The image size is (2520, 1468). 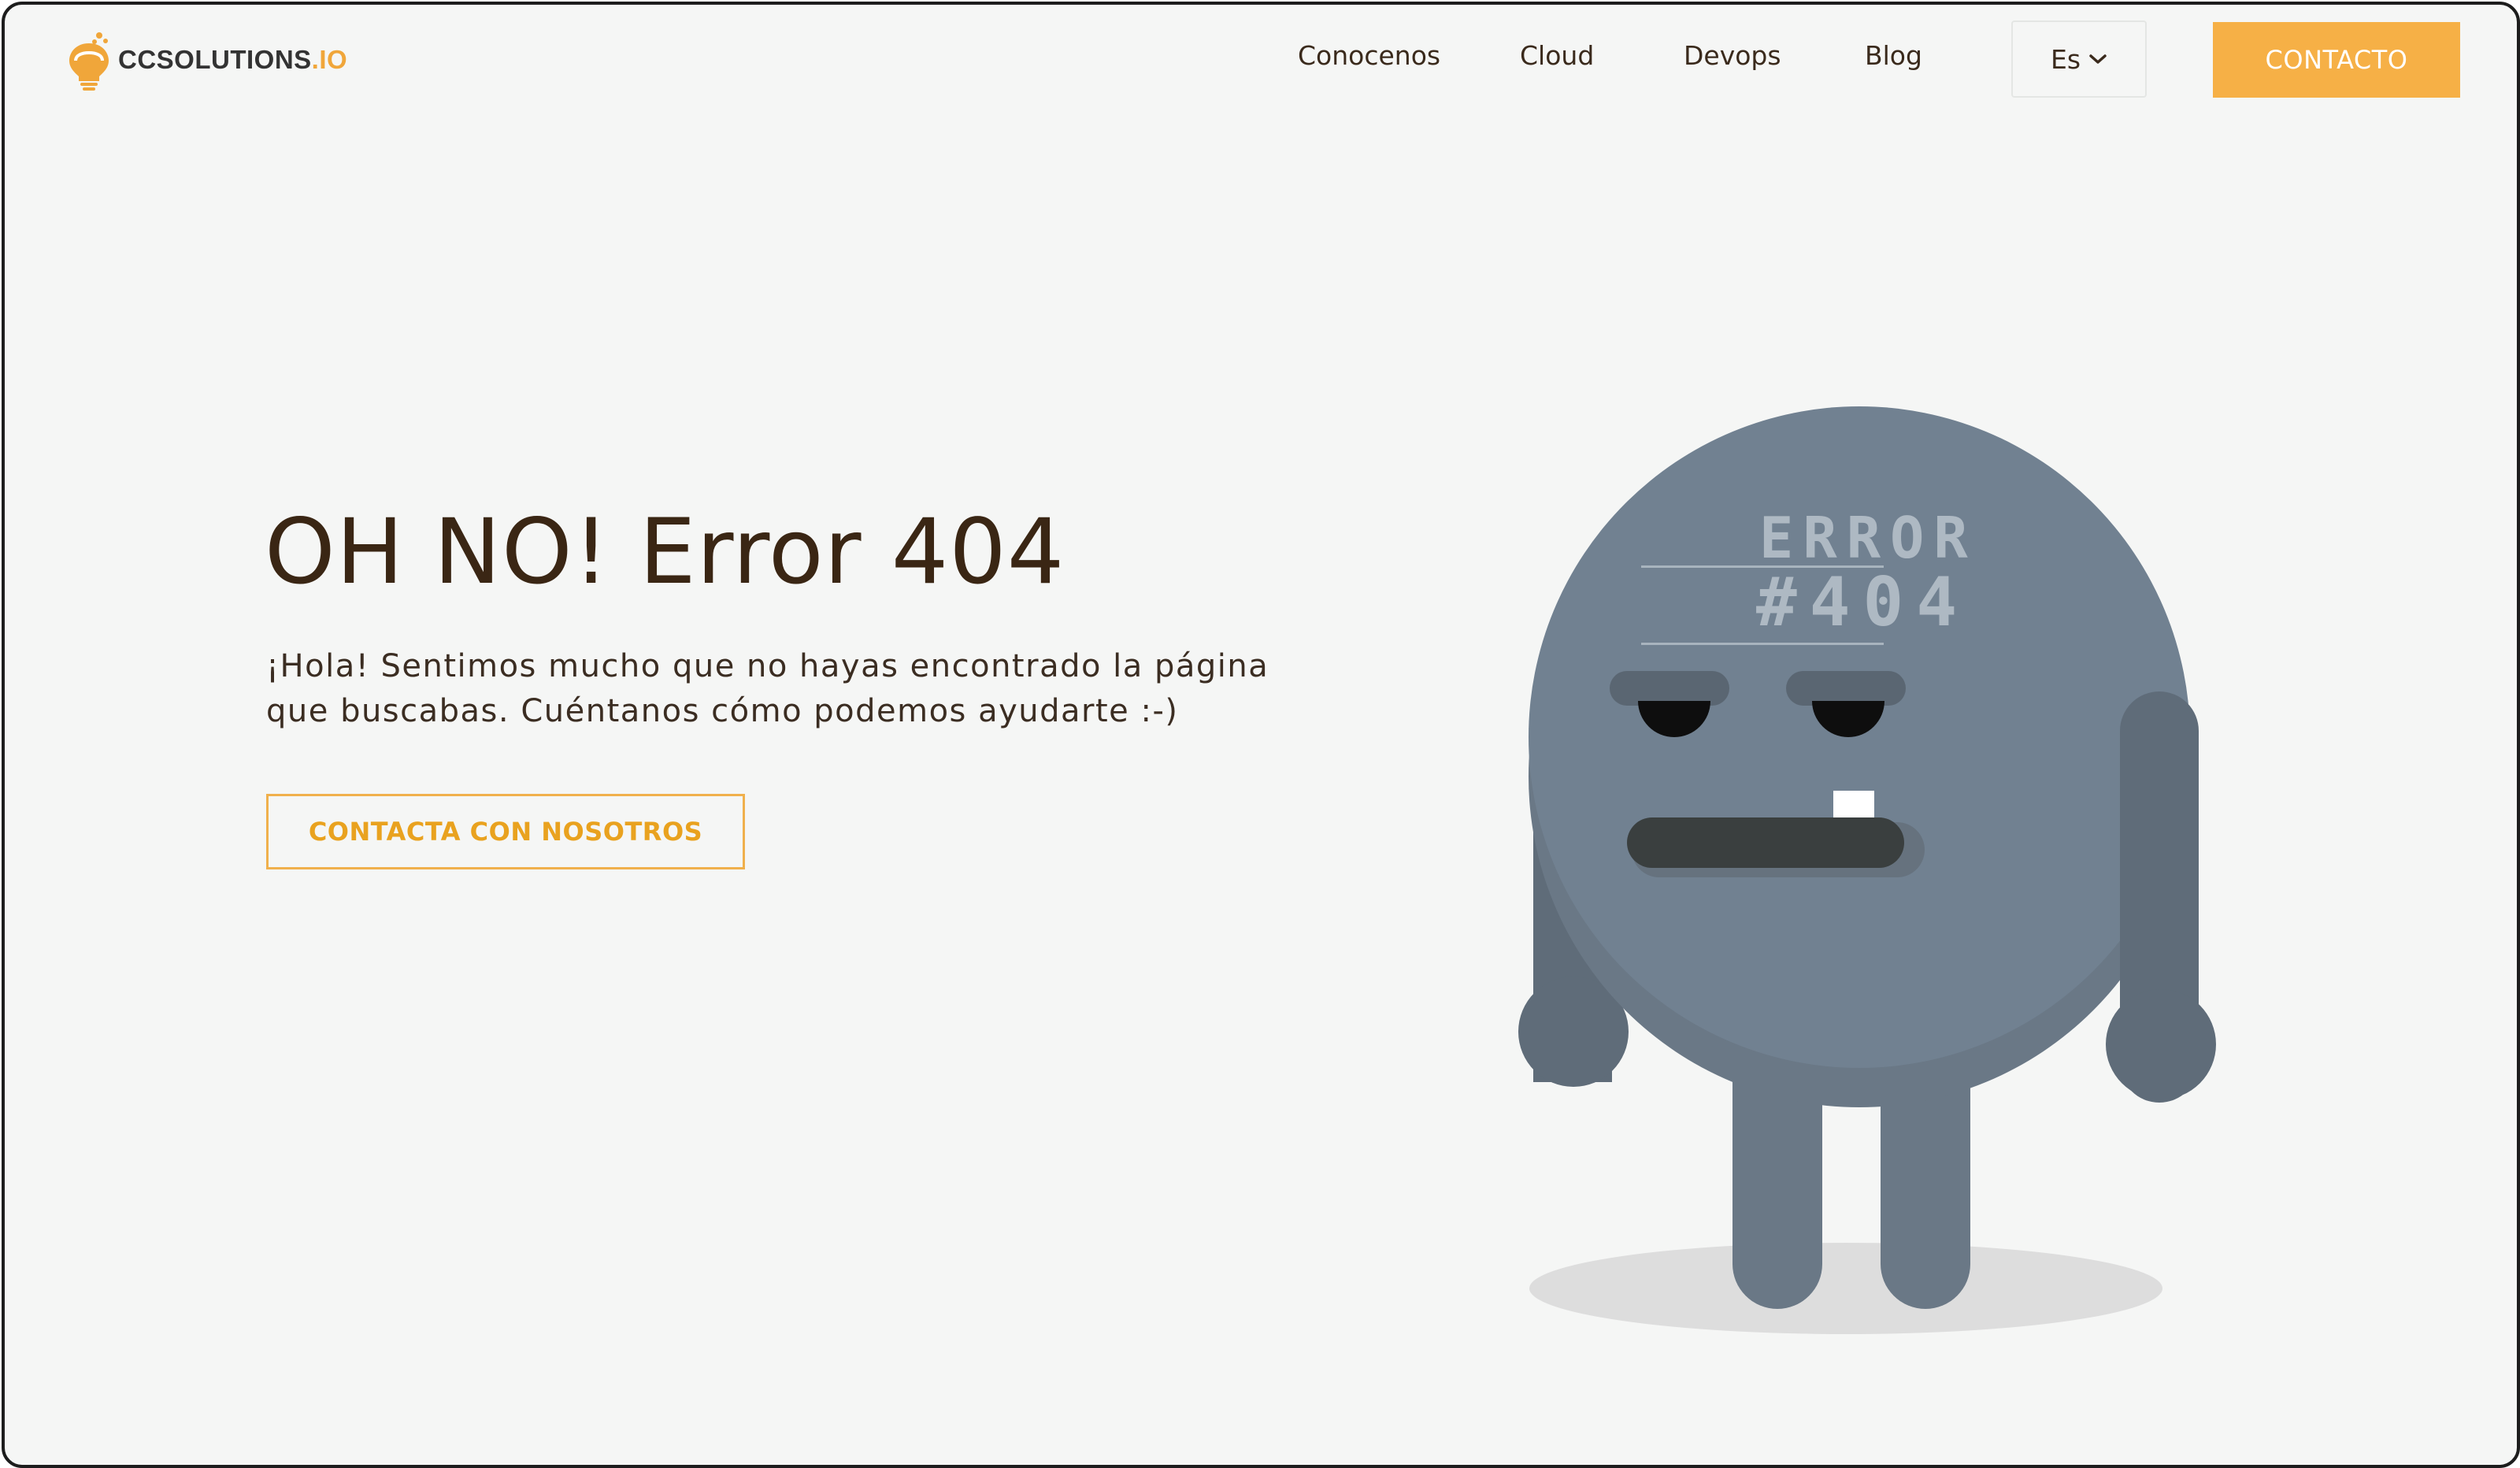 What do you see at coordinates (1893, 56) in the screenshot?
I see `nav-blog: Blog` at bounding box center [1893, 56].